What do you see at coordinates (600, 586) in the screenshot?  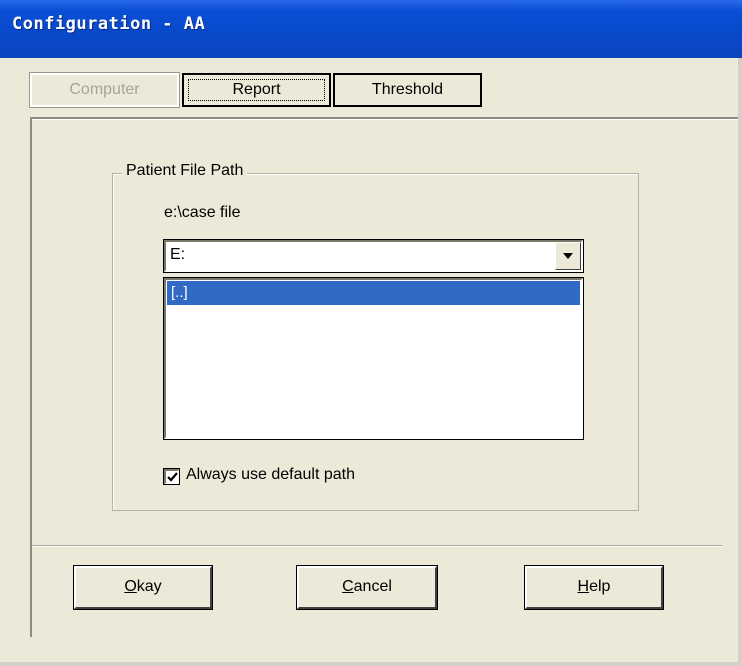 I see `help-label-rest: elp` at bounding box center [600, 586].